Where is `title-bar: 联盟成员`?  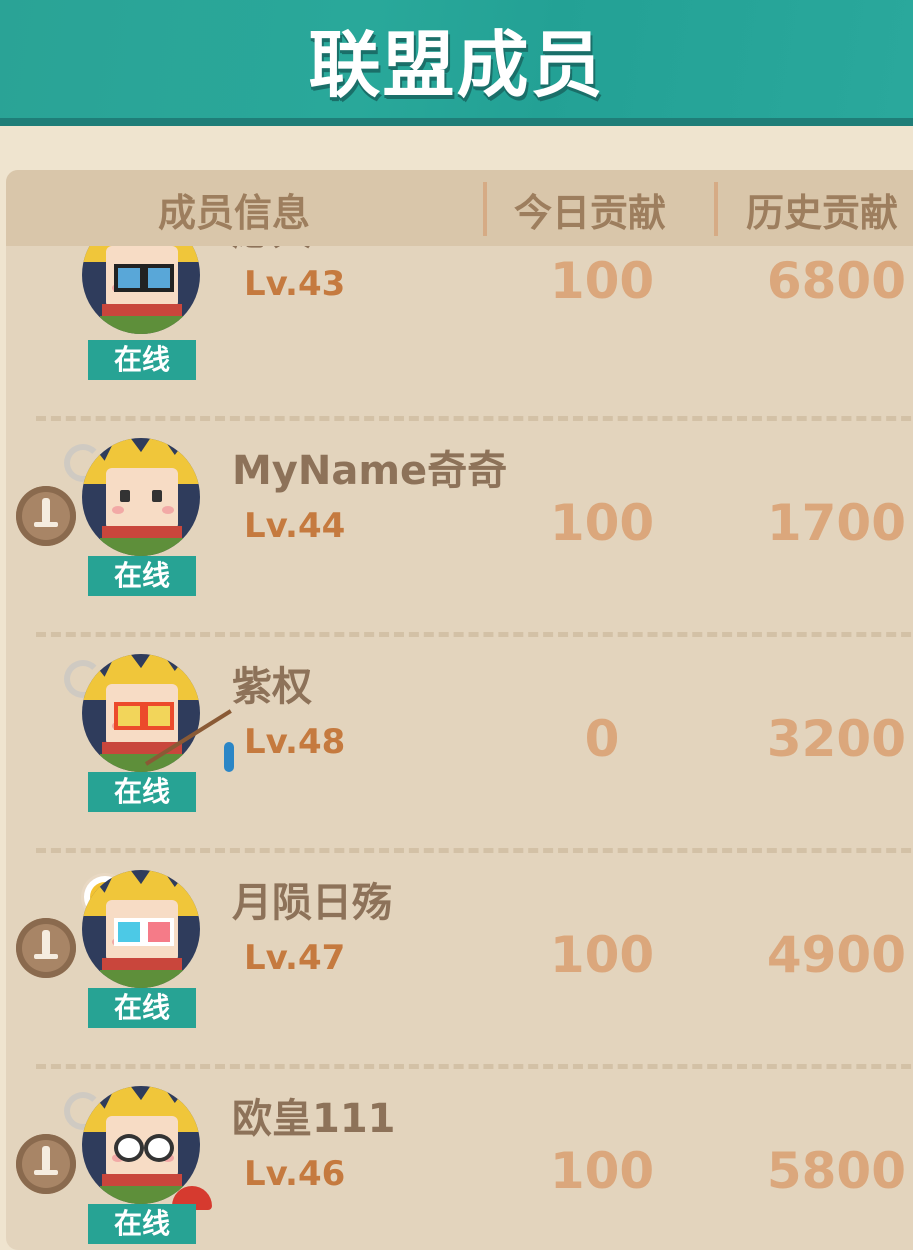 title-bar: 联盟成员 is located at coordinates (456, 63).